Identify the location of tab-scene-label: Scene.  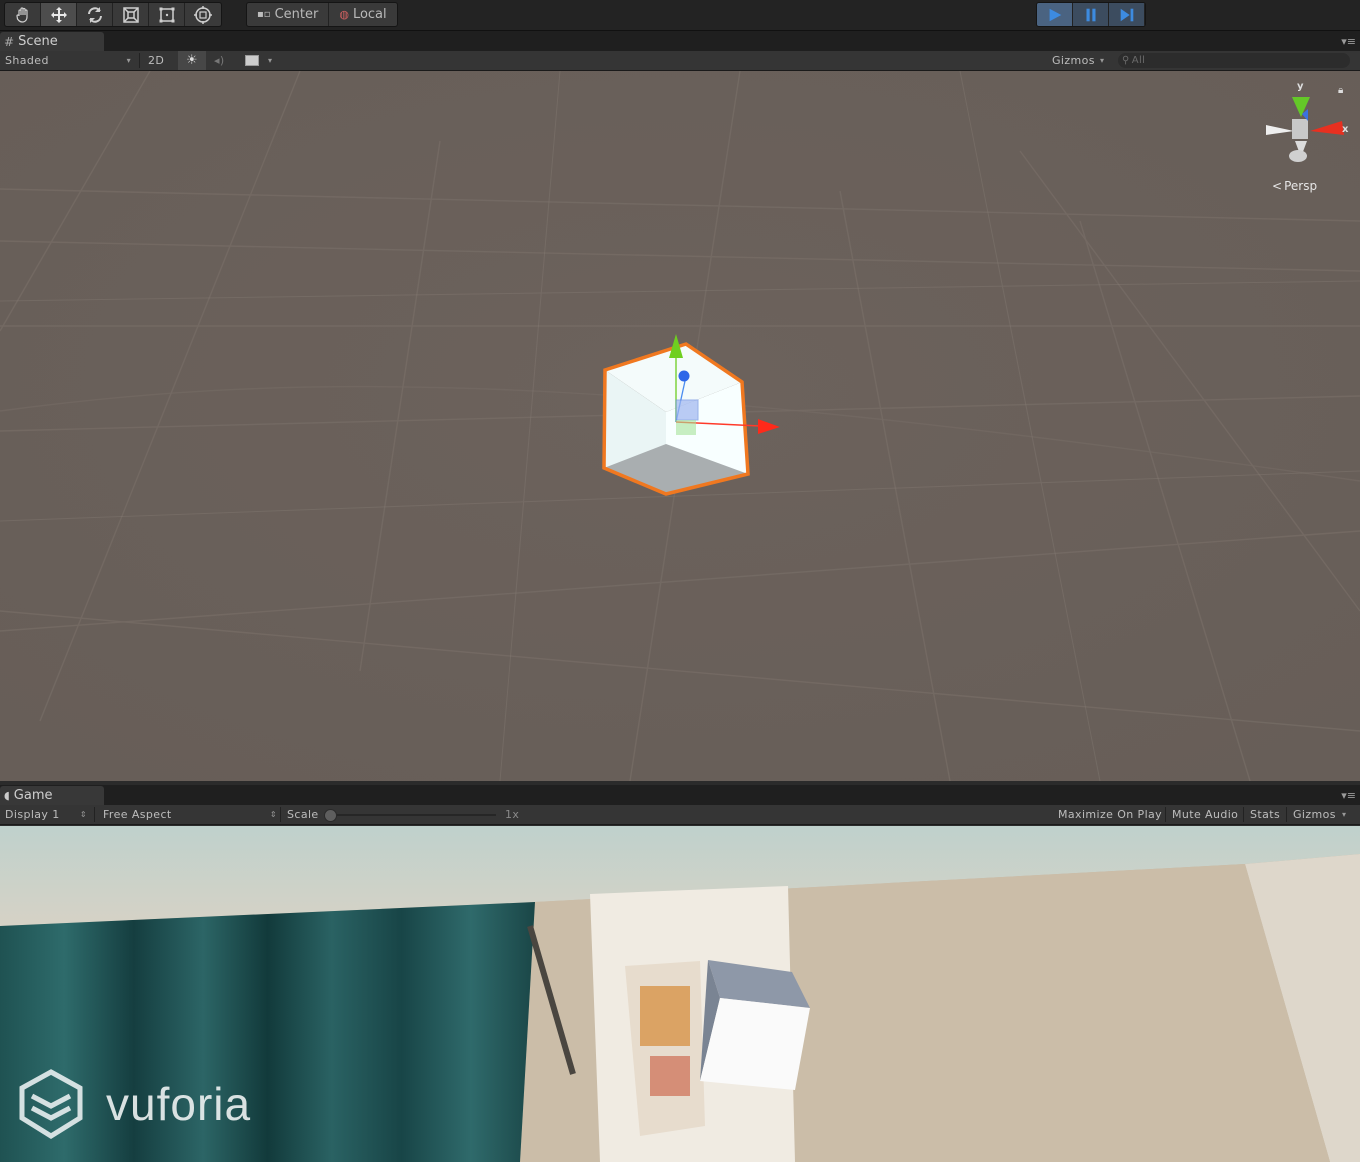
(38, 41).